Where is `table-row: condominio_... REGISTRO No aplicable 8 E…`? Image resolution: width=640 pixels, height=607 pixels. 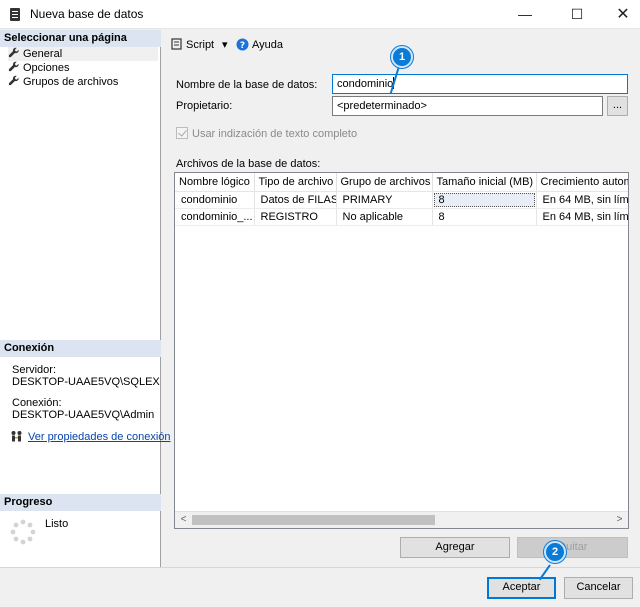
table-row: condominio_... REGISTRO No aplicable 8 E… is located at coordinates (401, 217).